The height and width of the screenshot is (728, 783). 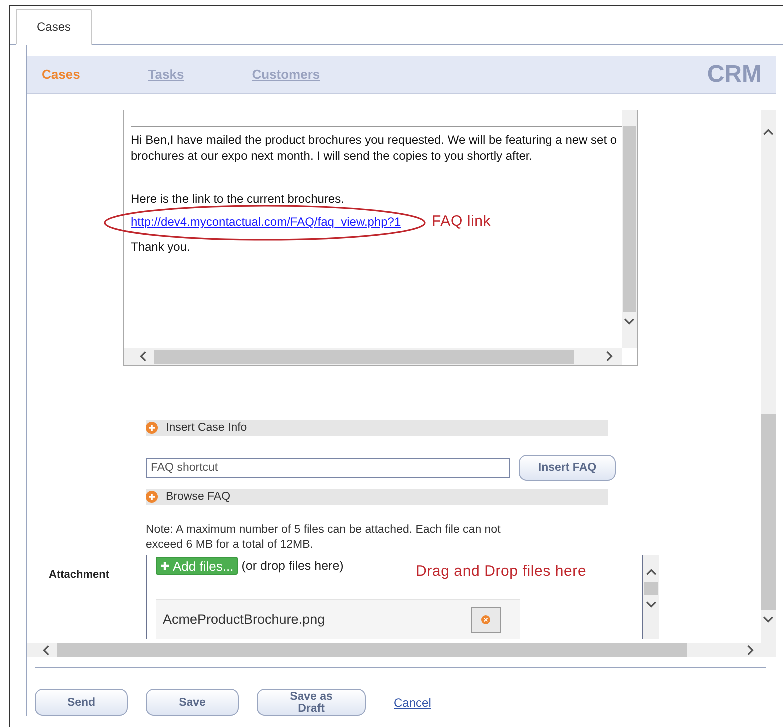 I want to click on email-text-line: Thank you., so click(x=161, y=247).